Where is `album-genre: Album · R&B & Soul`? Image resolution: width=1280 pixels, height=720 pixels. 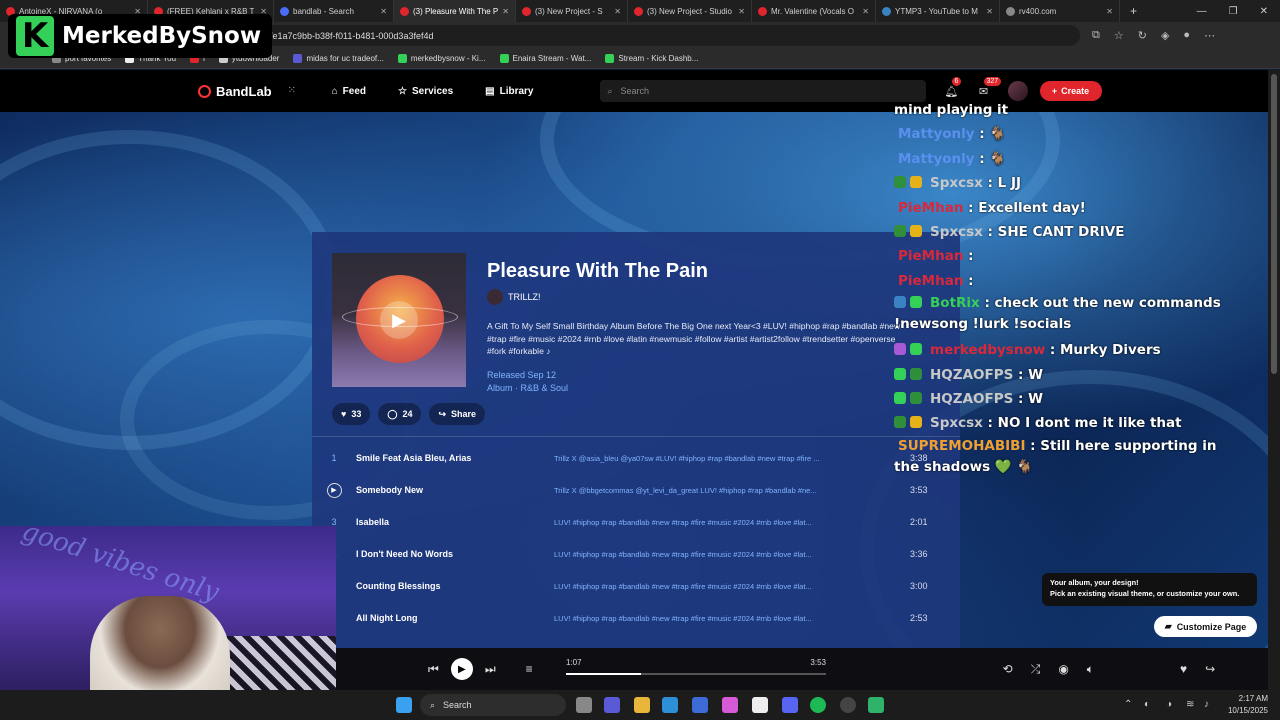
album-genre: Album · R&B & Soul is located at coordinates (527, 388).